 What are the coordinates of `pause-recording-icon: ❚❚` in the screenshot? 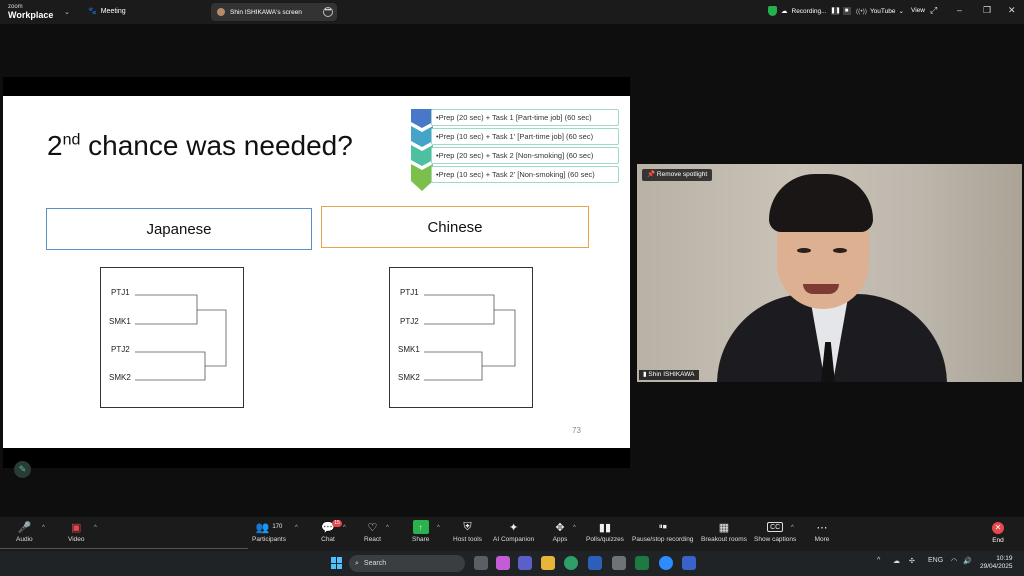 It's located at (835, 11).